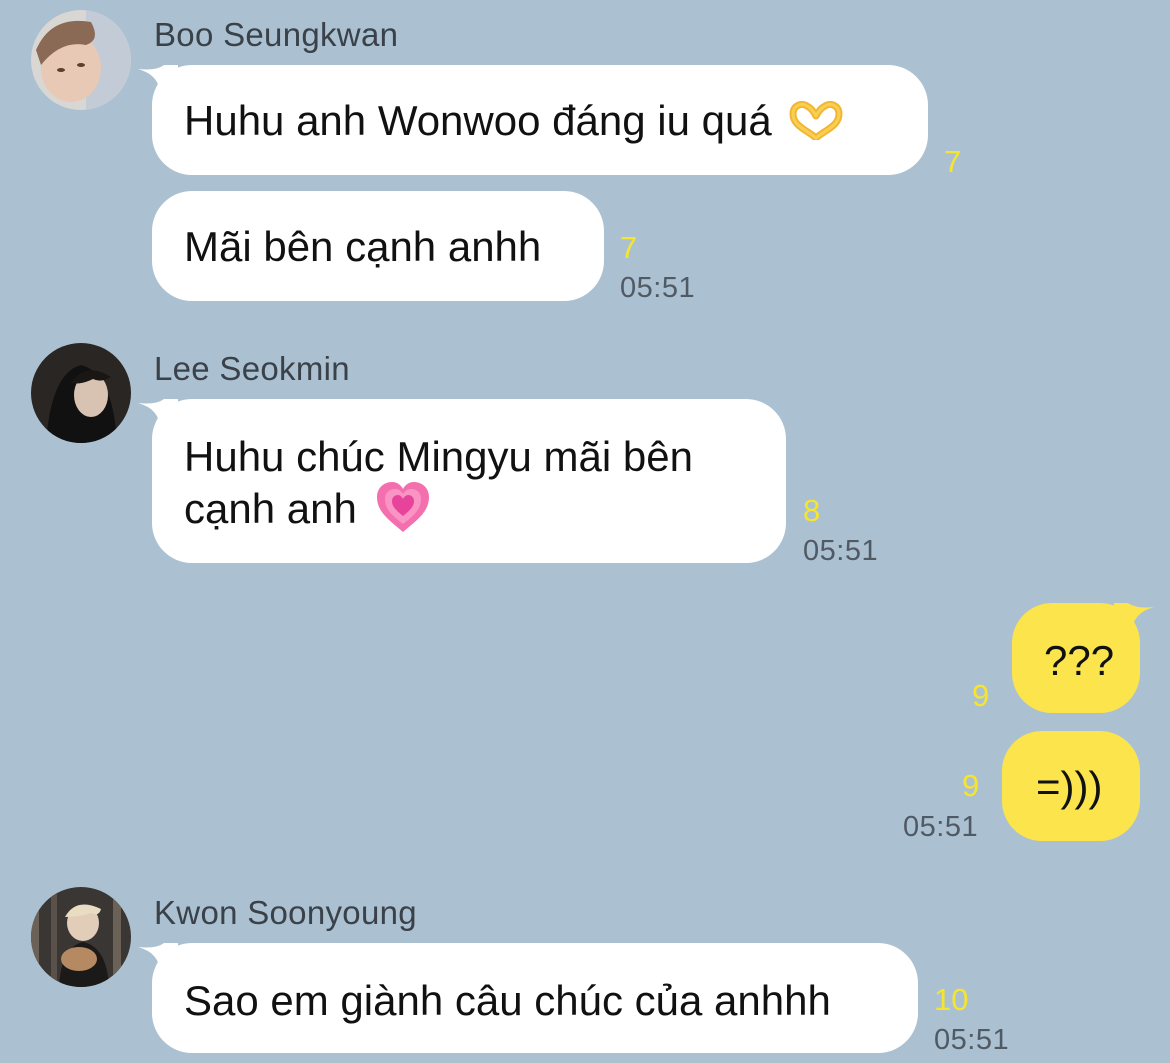 The width and height of the screenshot is (1170, 1063). I want to click on avatar-boo-seungkwan, so click(81, 60).